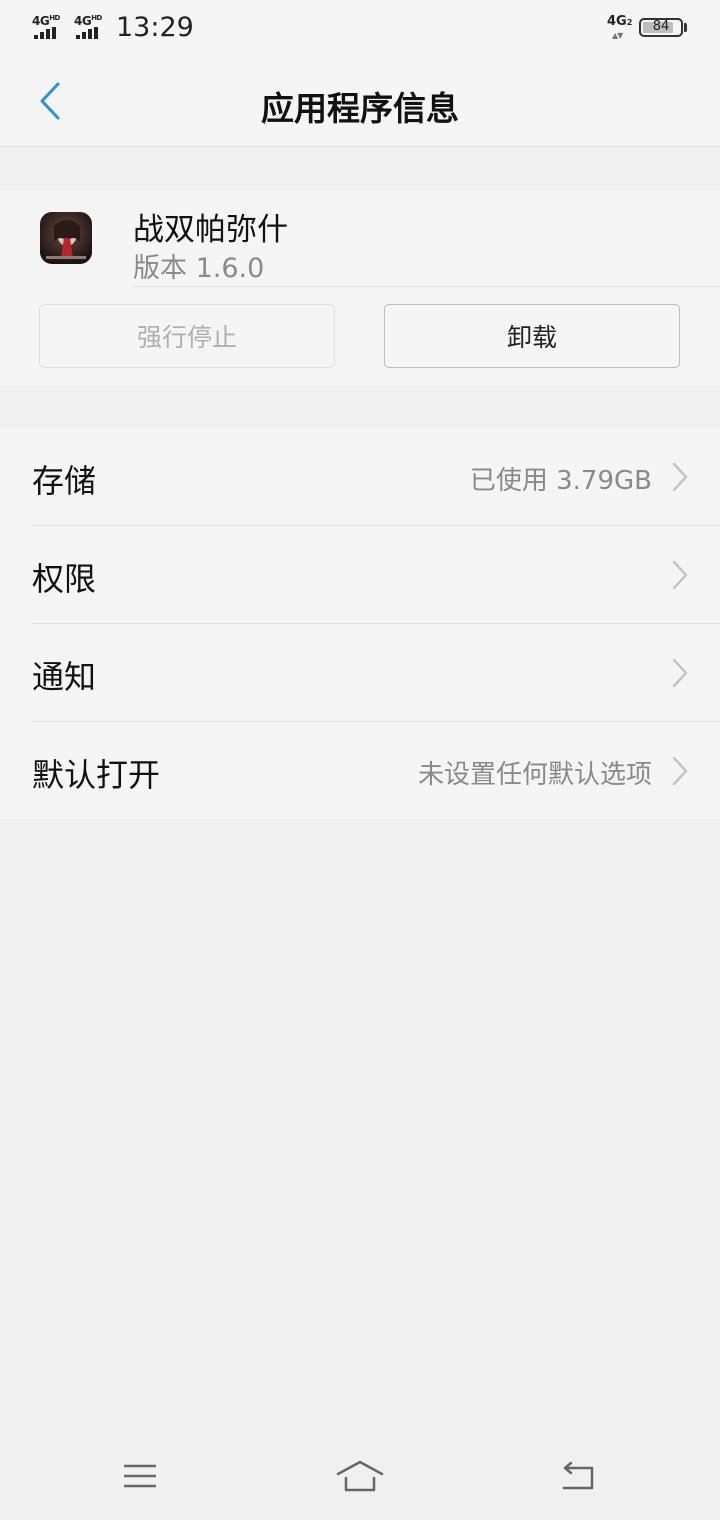 Image resolution: width=720 pixels, height=1520 pixels. I want to click on storage-label: 存储, so click(64, 481).